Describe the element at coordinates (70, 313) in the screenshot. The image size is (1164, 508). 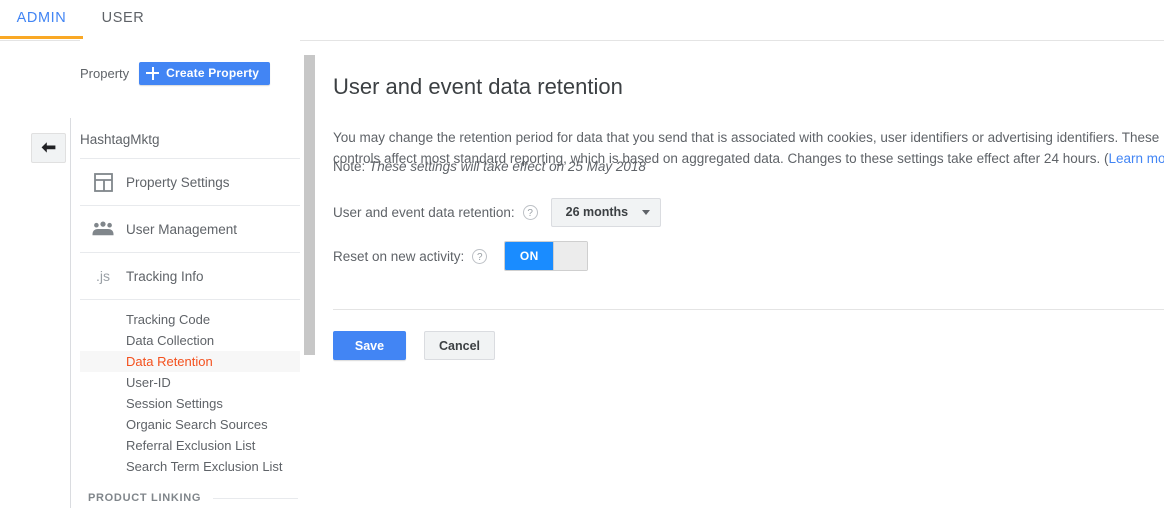
I see `rail-vertical-line` at that location.